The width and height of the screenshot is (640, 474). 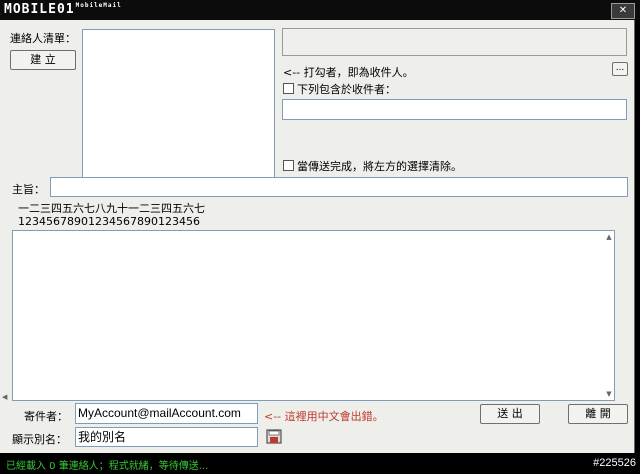 What do you see at coordinates (598, 414) in the screenshot?
I see `exit-button: 離 開` at bounding box center [598, 414].